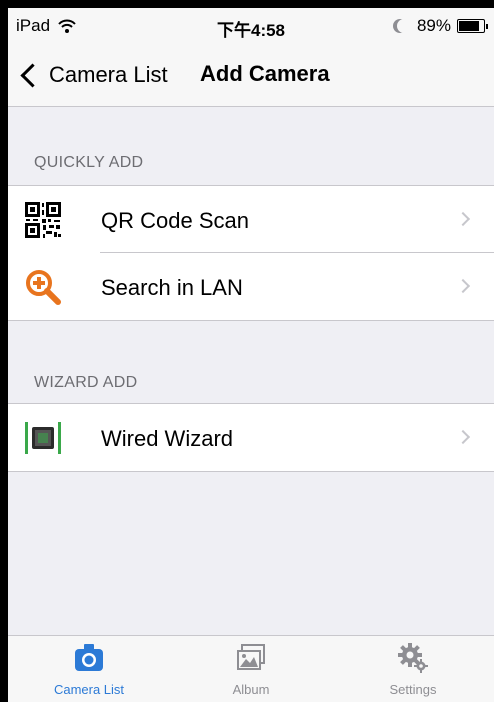 This screenshot has width=494, height=702. I want to click on moon-icon, so click(404, 26).